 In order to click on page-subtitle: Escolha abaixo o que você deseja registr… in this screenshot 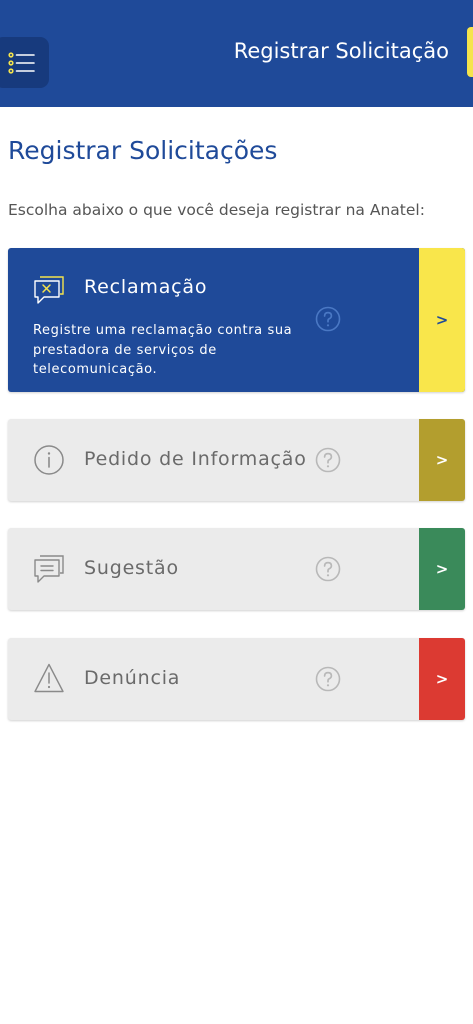, I will do `click(216, 210)`.